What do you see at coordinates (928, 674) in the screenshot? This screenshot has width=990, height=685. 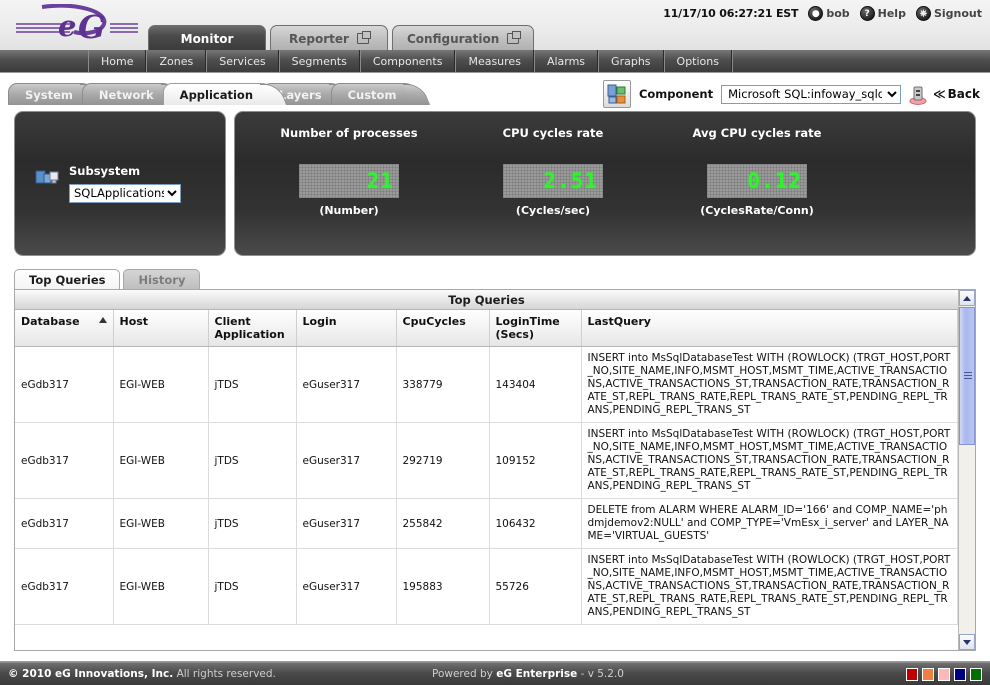 I see `status-swatch-major` at bounding box center [928, 674].